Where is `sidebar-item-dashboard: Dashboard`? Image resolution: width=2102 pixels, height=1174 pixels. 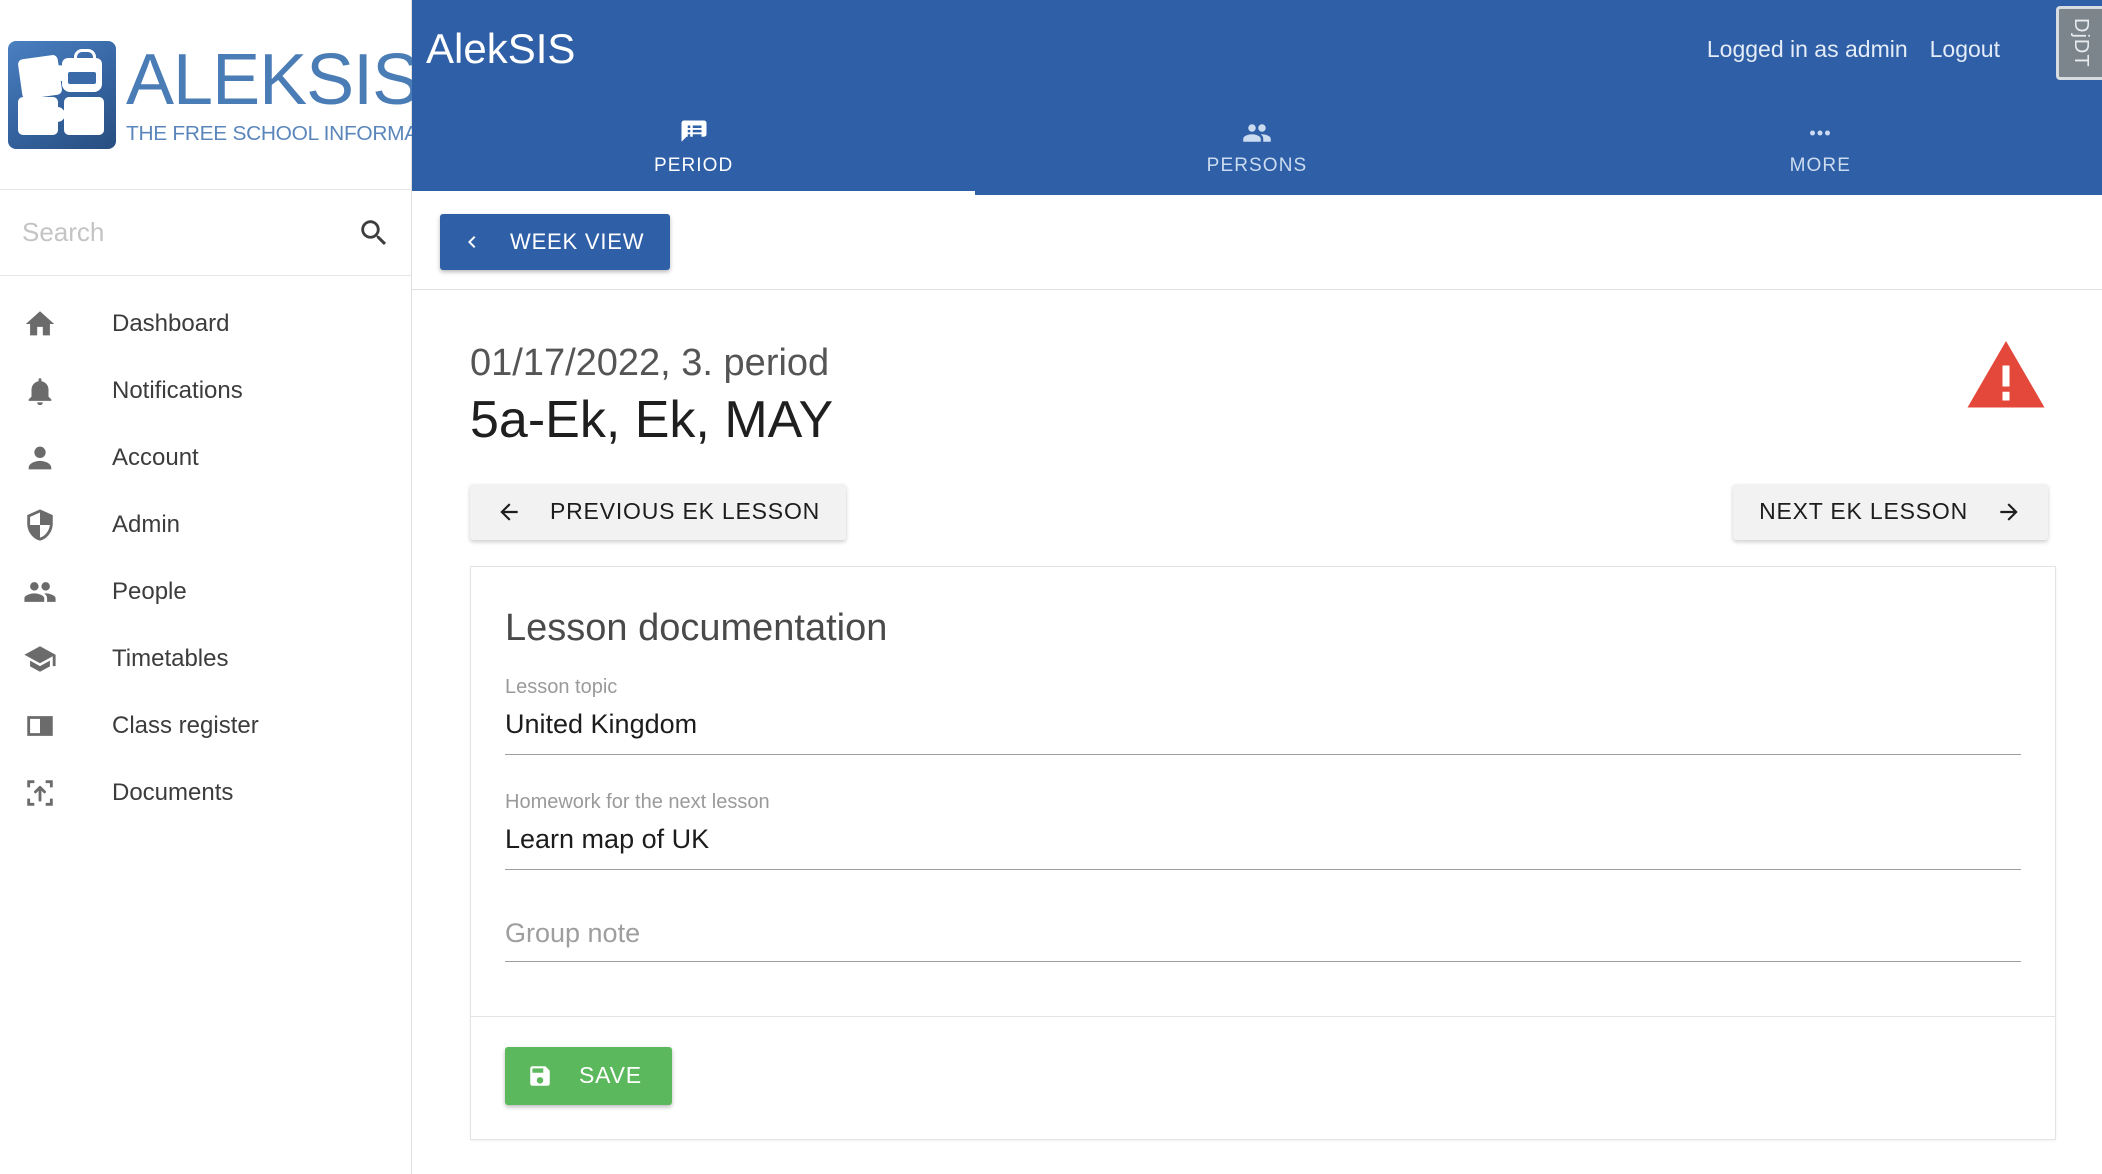
sidebar-item-dashboard: Dashboard is located at coordinates (205, 323).